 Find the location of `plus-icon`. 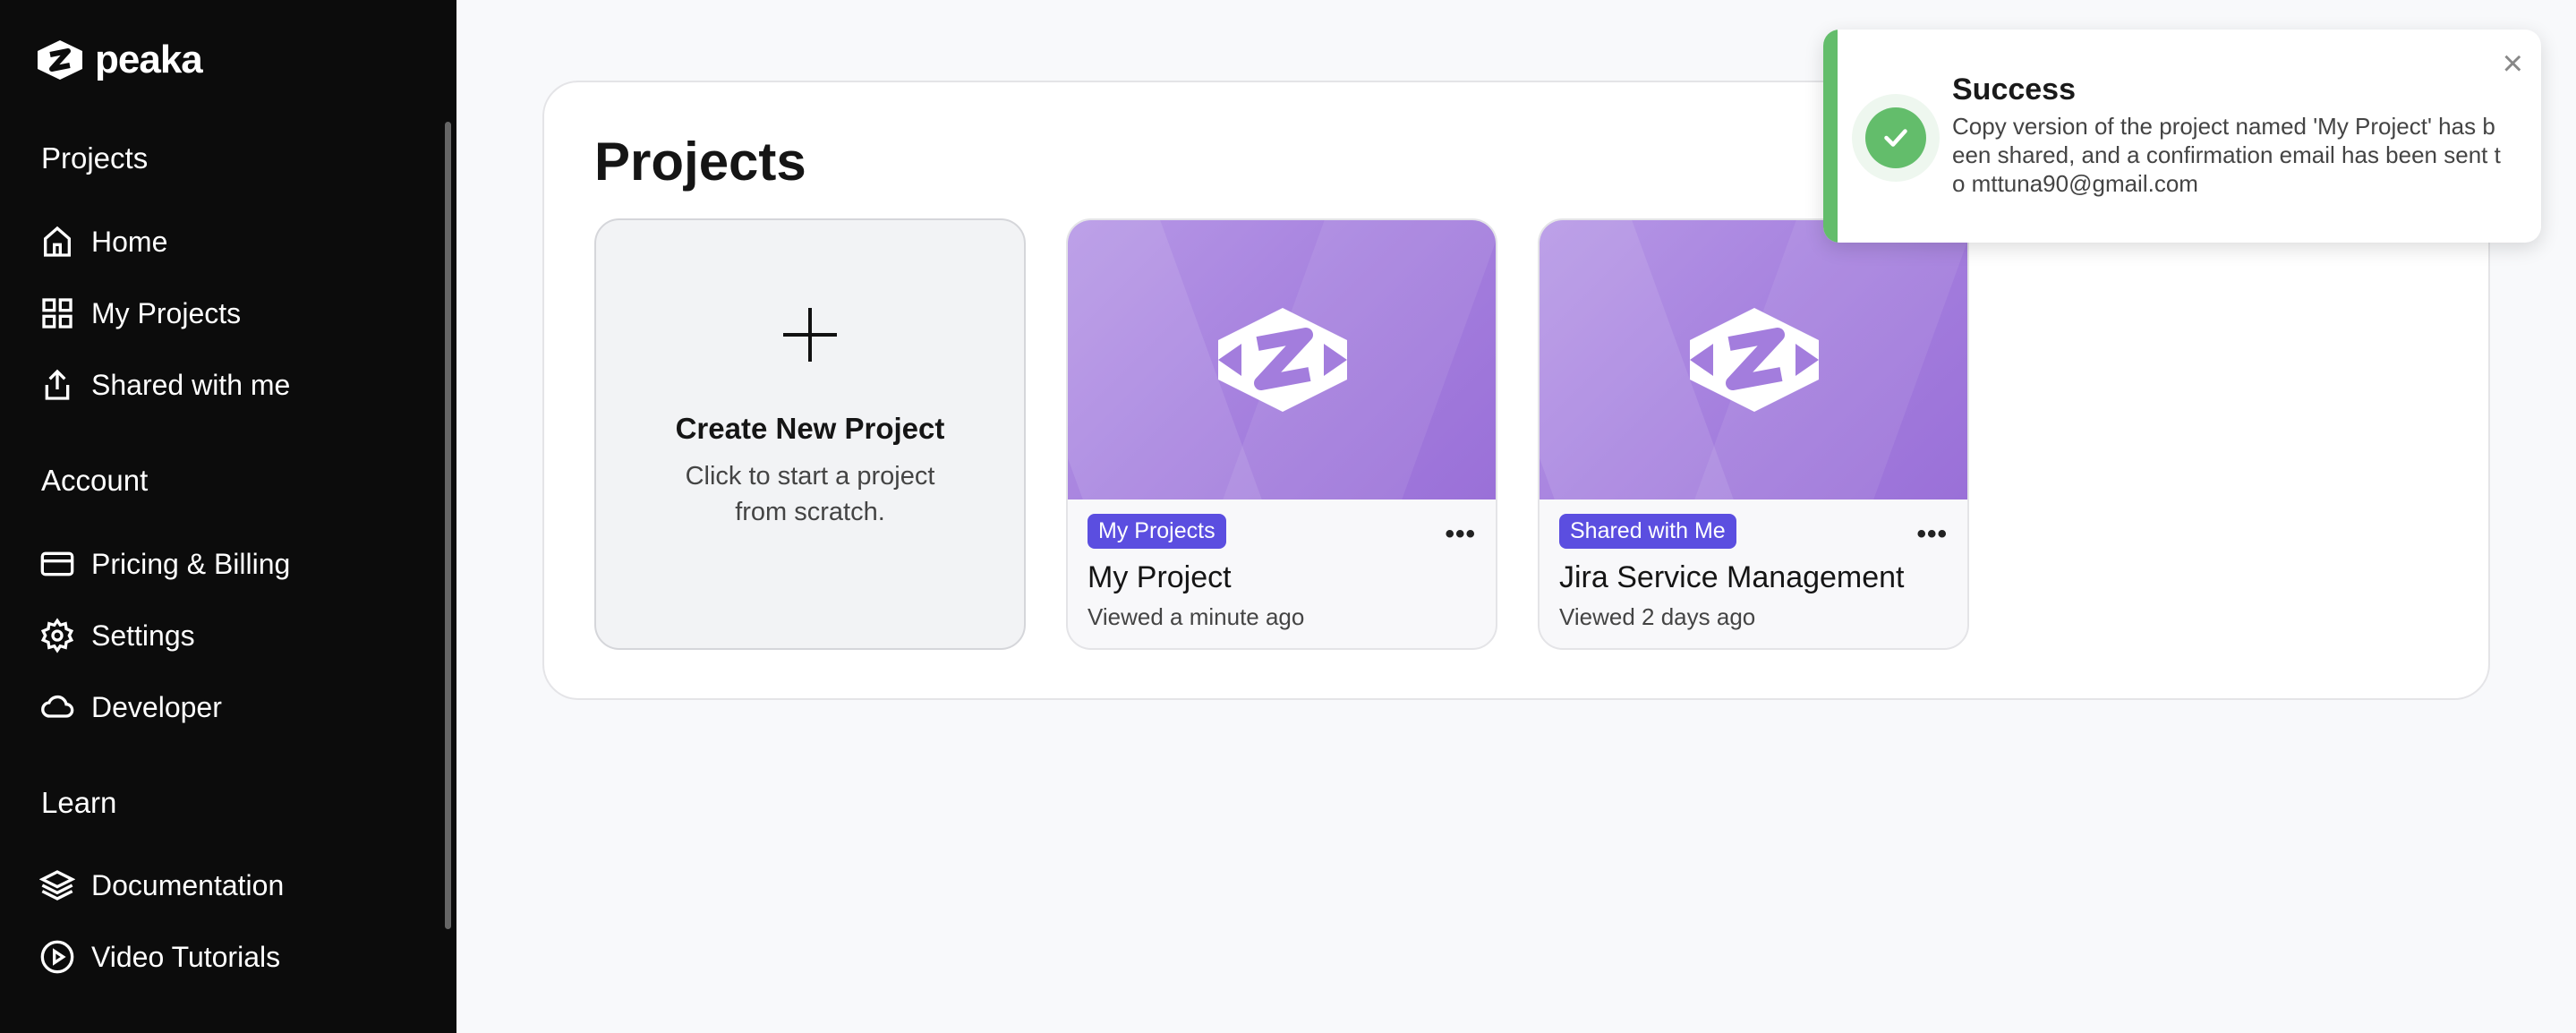

plus-icon is located at coordinates (810, 335).